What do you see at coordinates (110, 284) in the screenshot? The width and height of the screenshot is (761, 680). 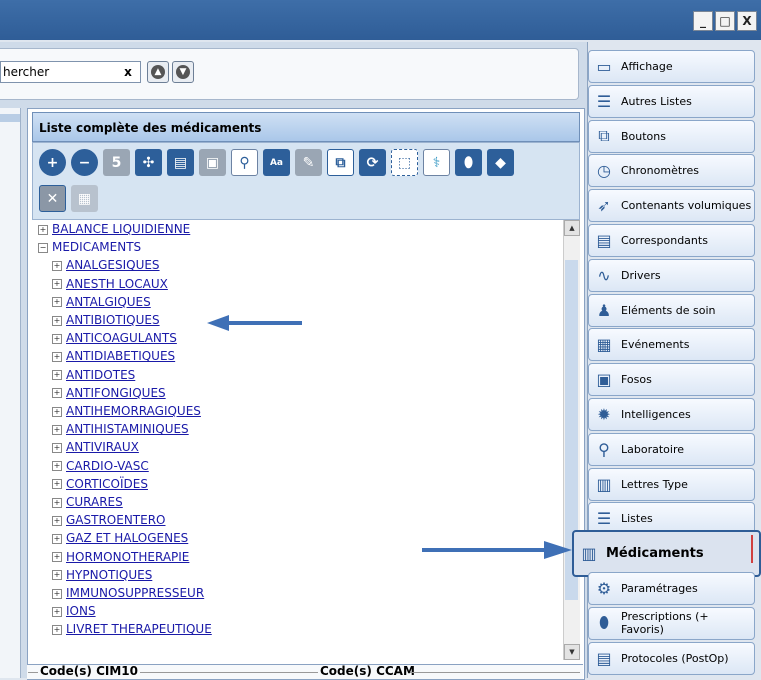 I see `tree-item: + ANESTH LOCAUX` at bounding box center [110, 284].